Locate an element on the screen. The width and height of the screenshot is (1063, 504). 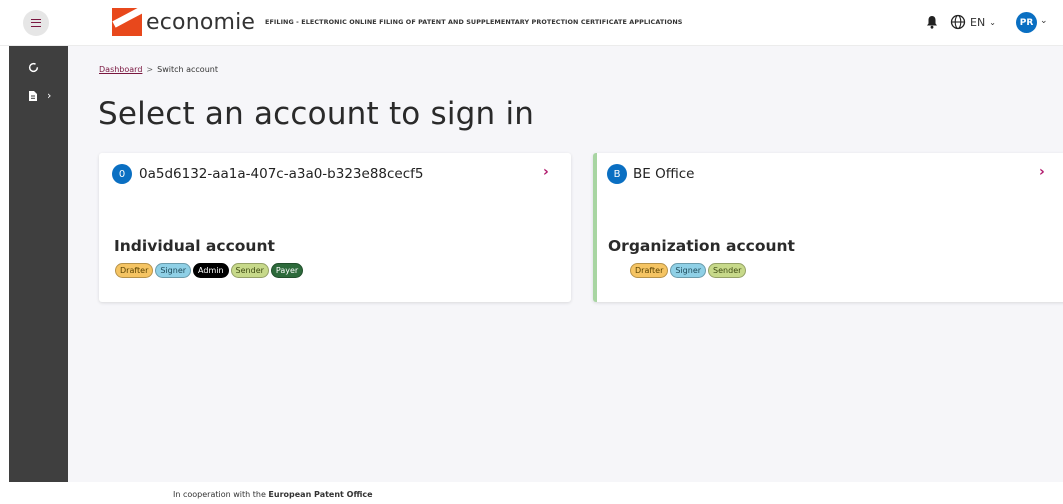
account-badge: B is located at coordinates (617, 174).